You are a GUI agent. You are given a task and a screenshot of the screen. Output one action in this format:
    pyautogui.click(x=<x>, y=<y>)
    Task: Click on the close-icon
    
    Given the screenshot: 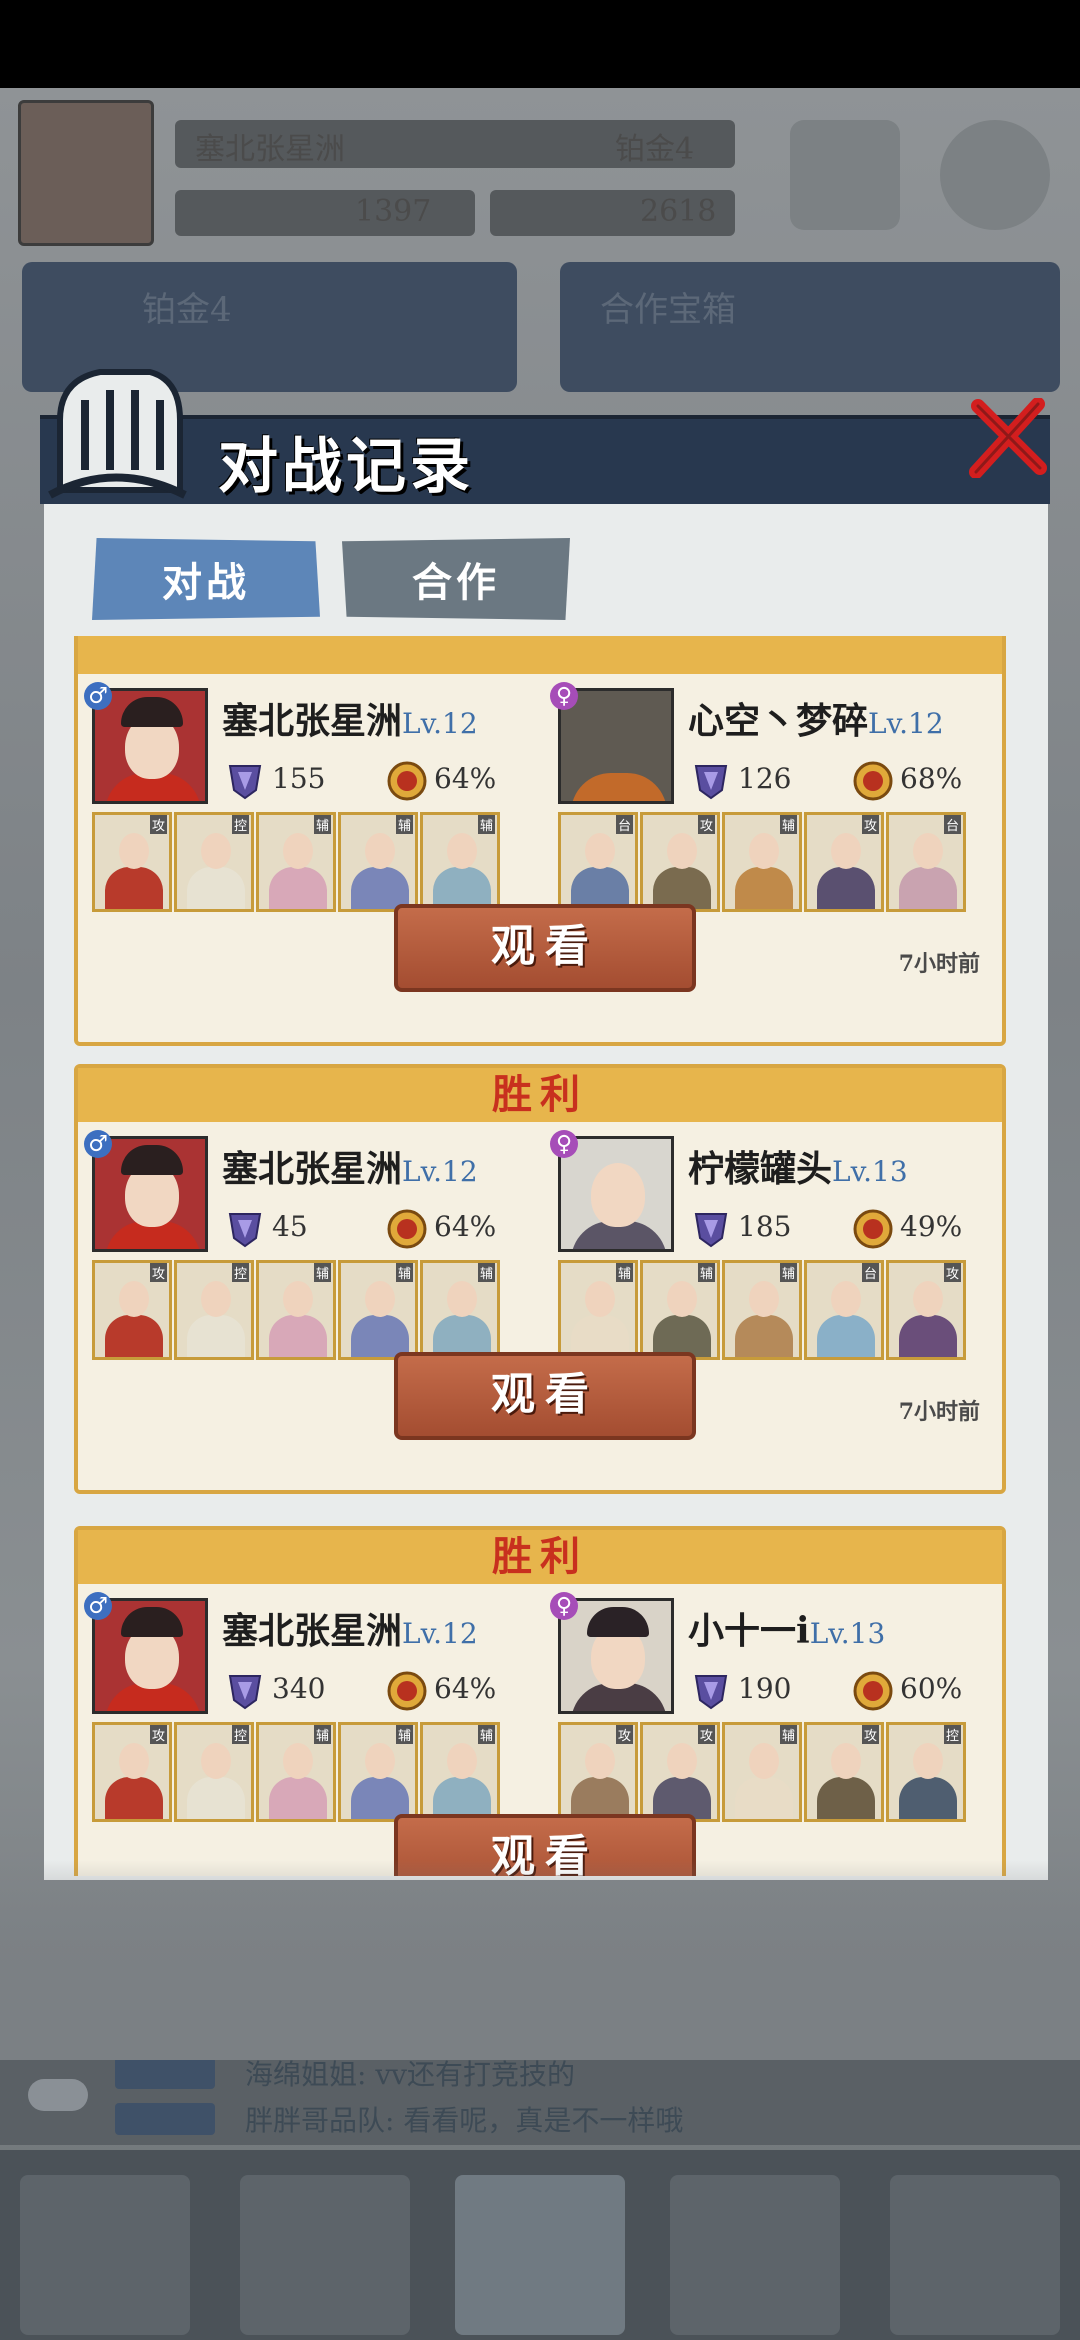 What is the action you would take?
    pyautogui.click(x=1008, y=438)
    